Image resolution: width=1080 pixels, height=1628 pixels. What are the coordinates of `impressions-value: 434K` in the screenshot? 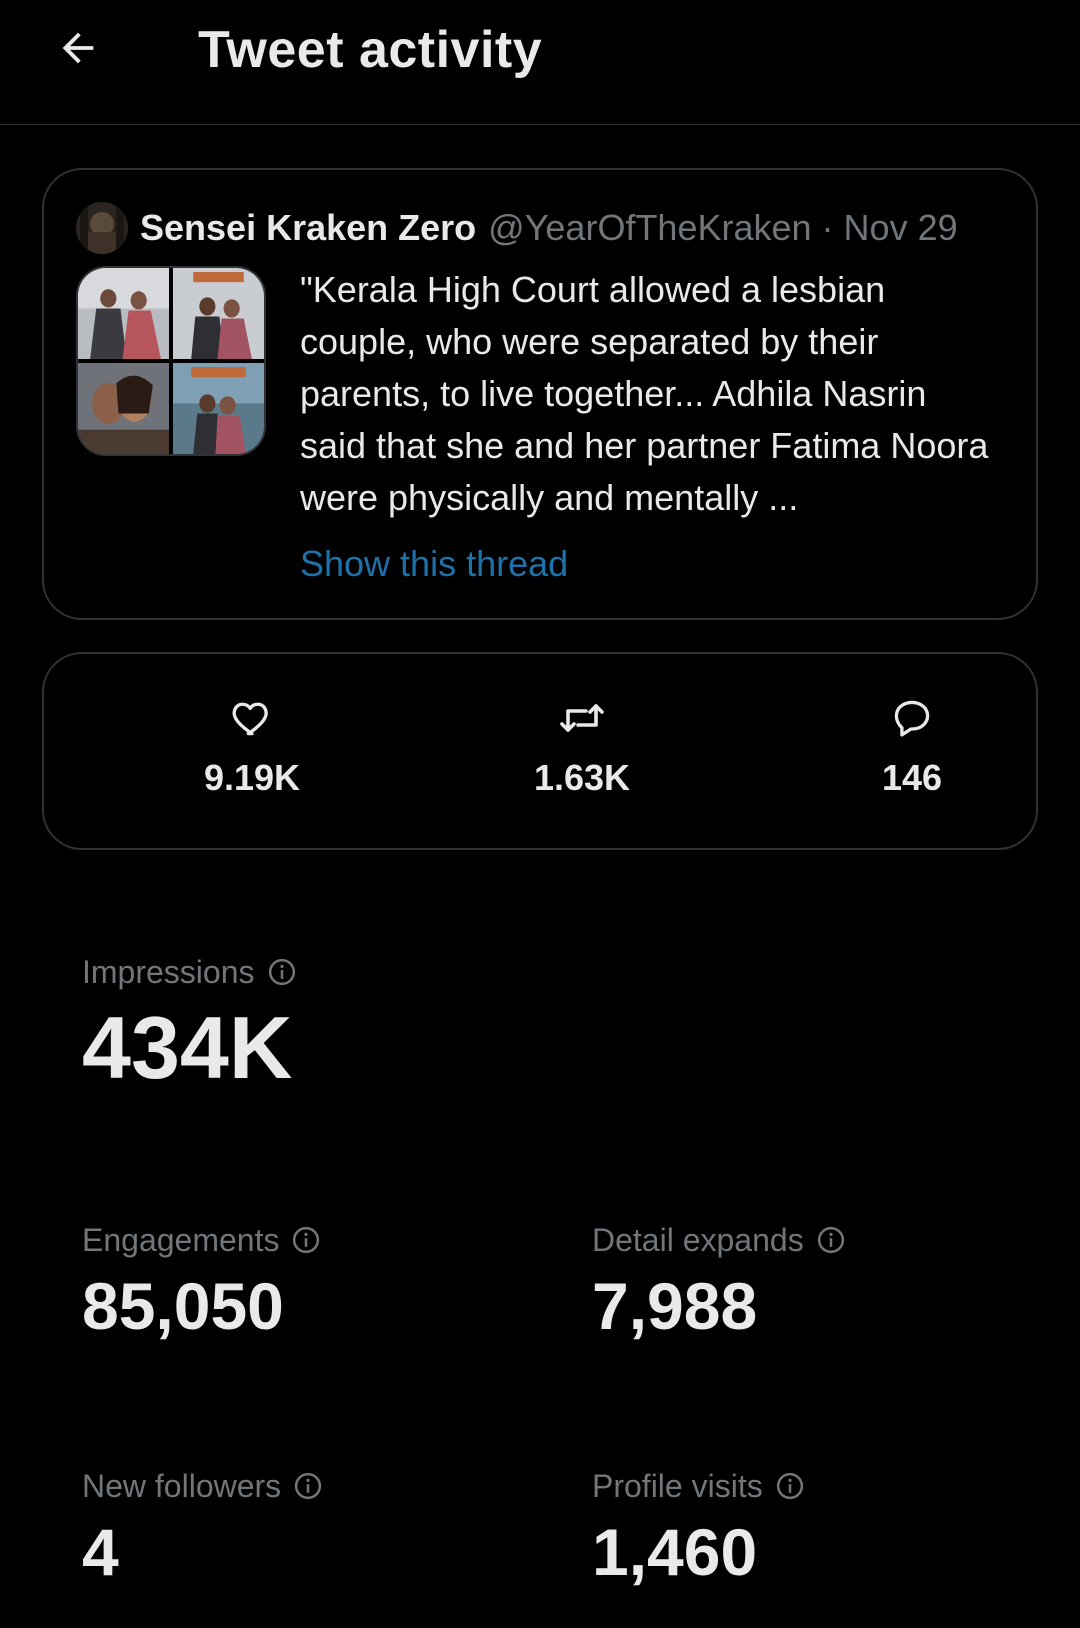 It's located at (187, 1047).